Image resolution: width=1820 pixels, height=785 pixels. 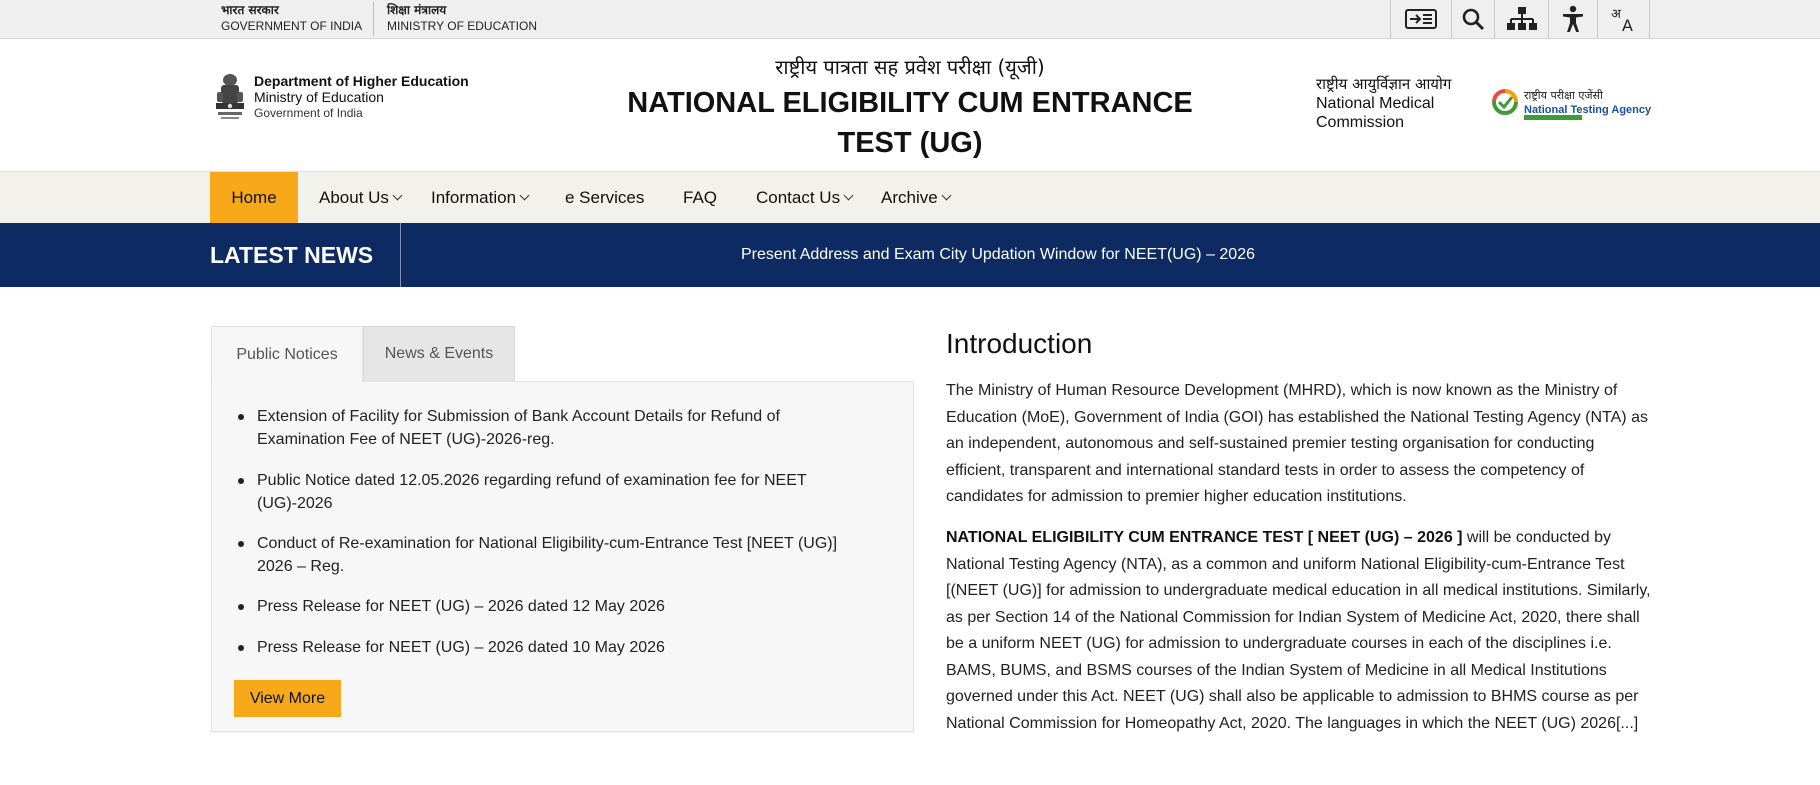 I want to click on nav-information: Information, so click(x=480, y=197).